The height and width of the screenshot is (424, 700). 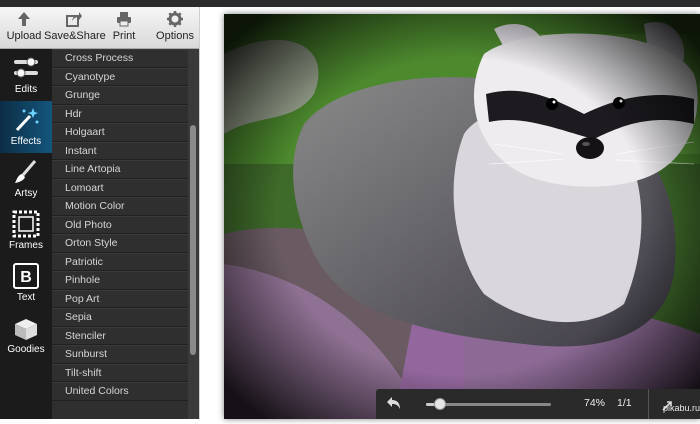 I want to click on paintbrush-icon, so click(x=26, y=171).